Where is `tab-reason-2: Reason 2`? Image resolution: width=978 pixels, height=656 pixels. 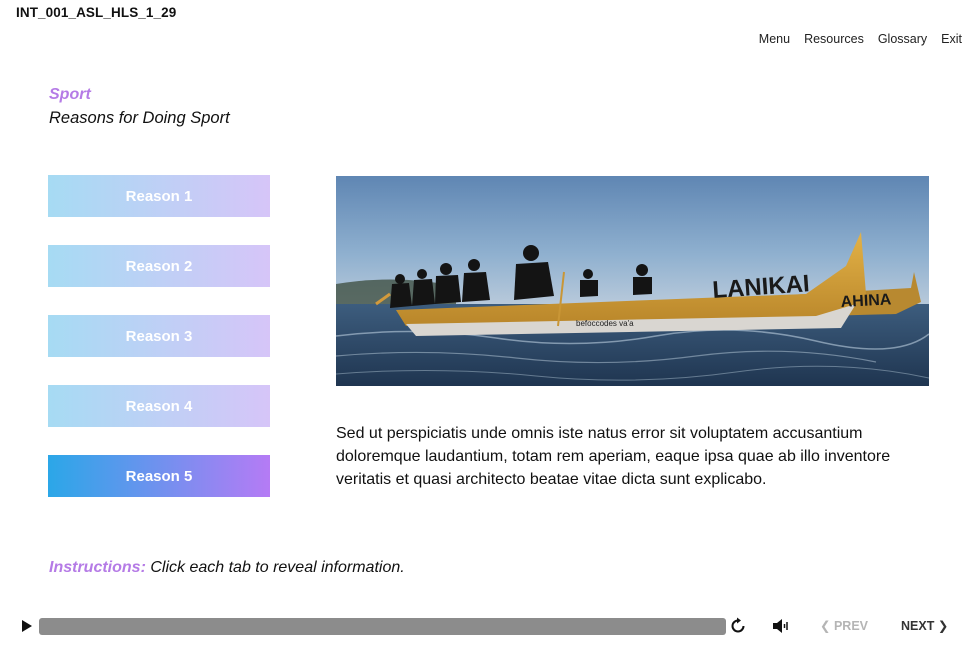 tab-reason-2: Reason 2 is located at coordinates (159, 266).